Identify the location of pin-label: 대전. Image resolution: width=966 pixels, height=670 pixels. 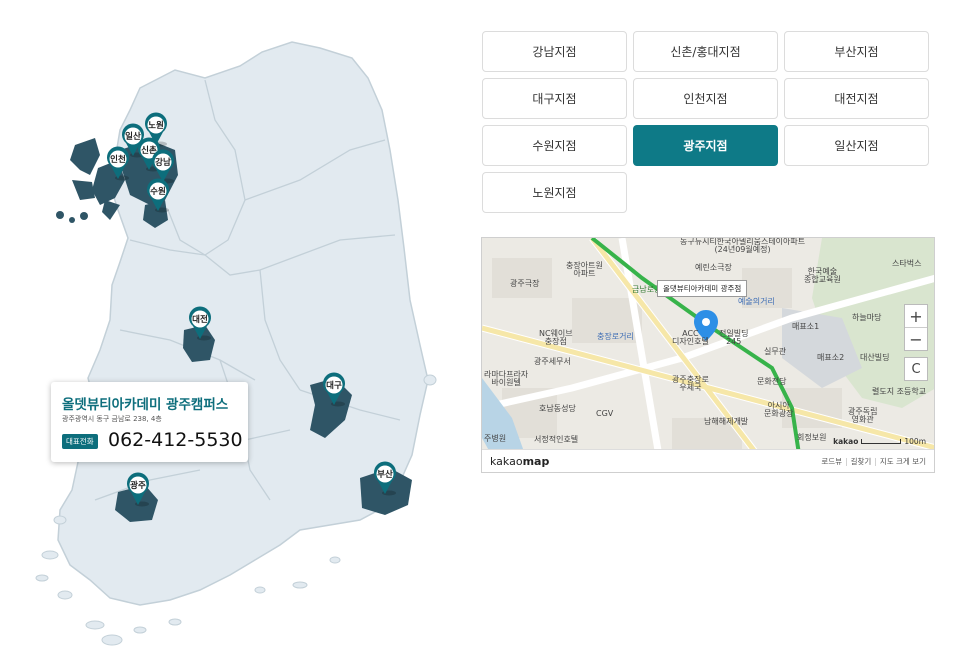
(200, 319).